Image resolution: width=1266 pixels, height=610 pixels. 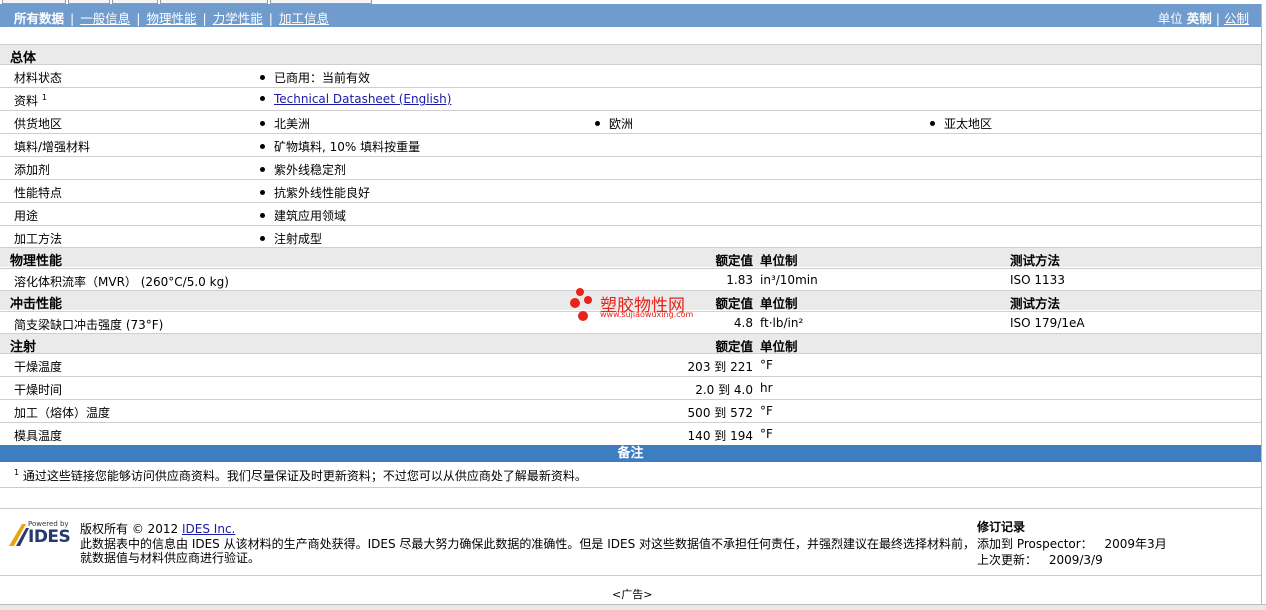 I want to click on row-value: 注射成型, so click(x=291, y=238).